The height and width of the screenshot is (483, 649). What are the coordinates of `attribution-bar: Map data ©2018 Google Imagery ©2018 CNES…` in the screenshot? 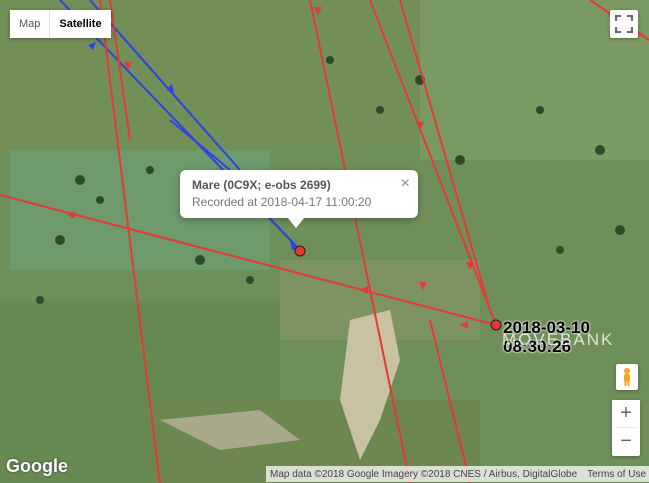 It's located at (457, 474).